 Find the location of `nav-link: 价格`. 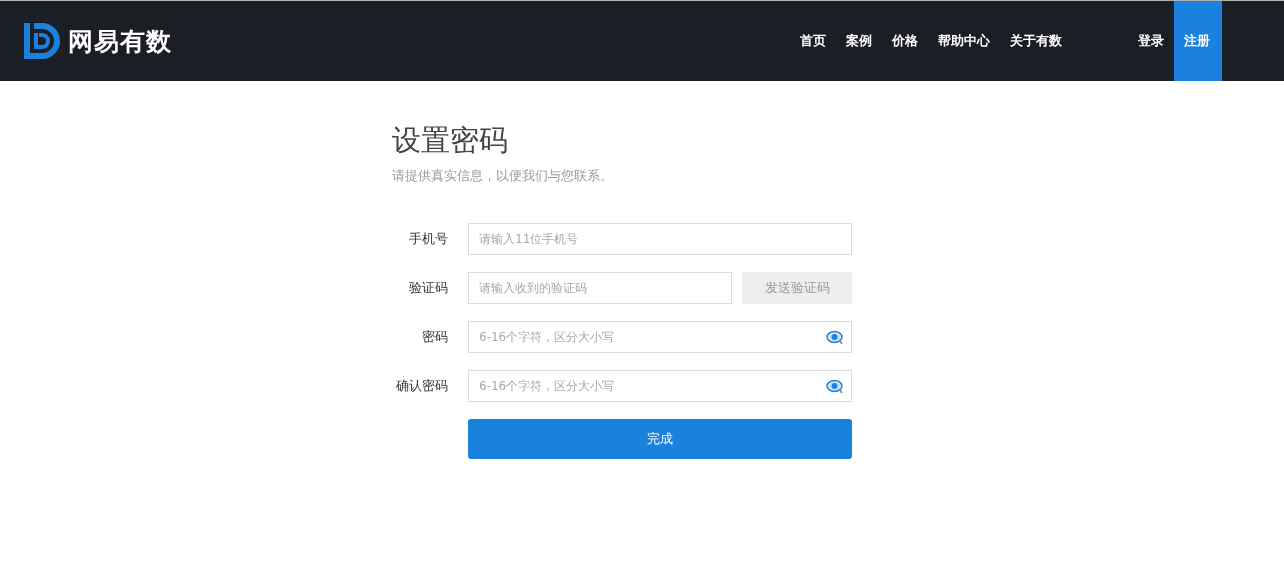

nav-link: 价格 is located at coordinates (905, 41).